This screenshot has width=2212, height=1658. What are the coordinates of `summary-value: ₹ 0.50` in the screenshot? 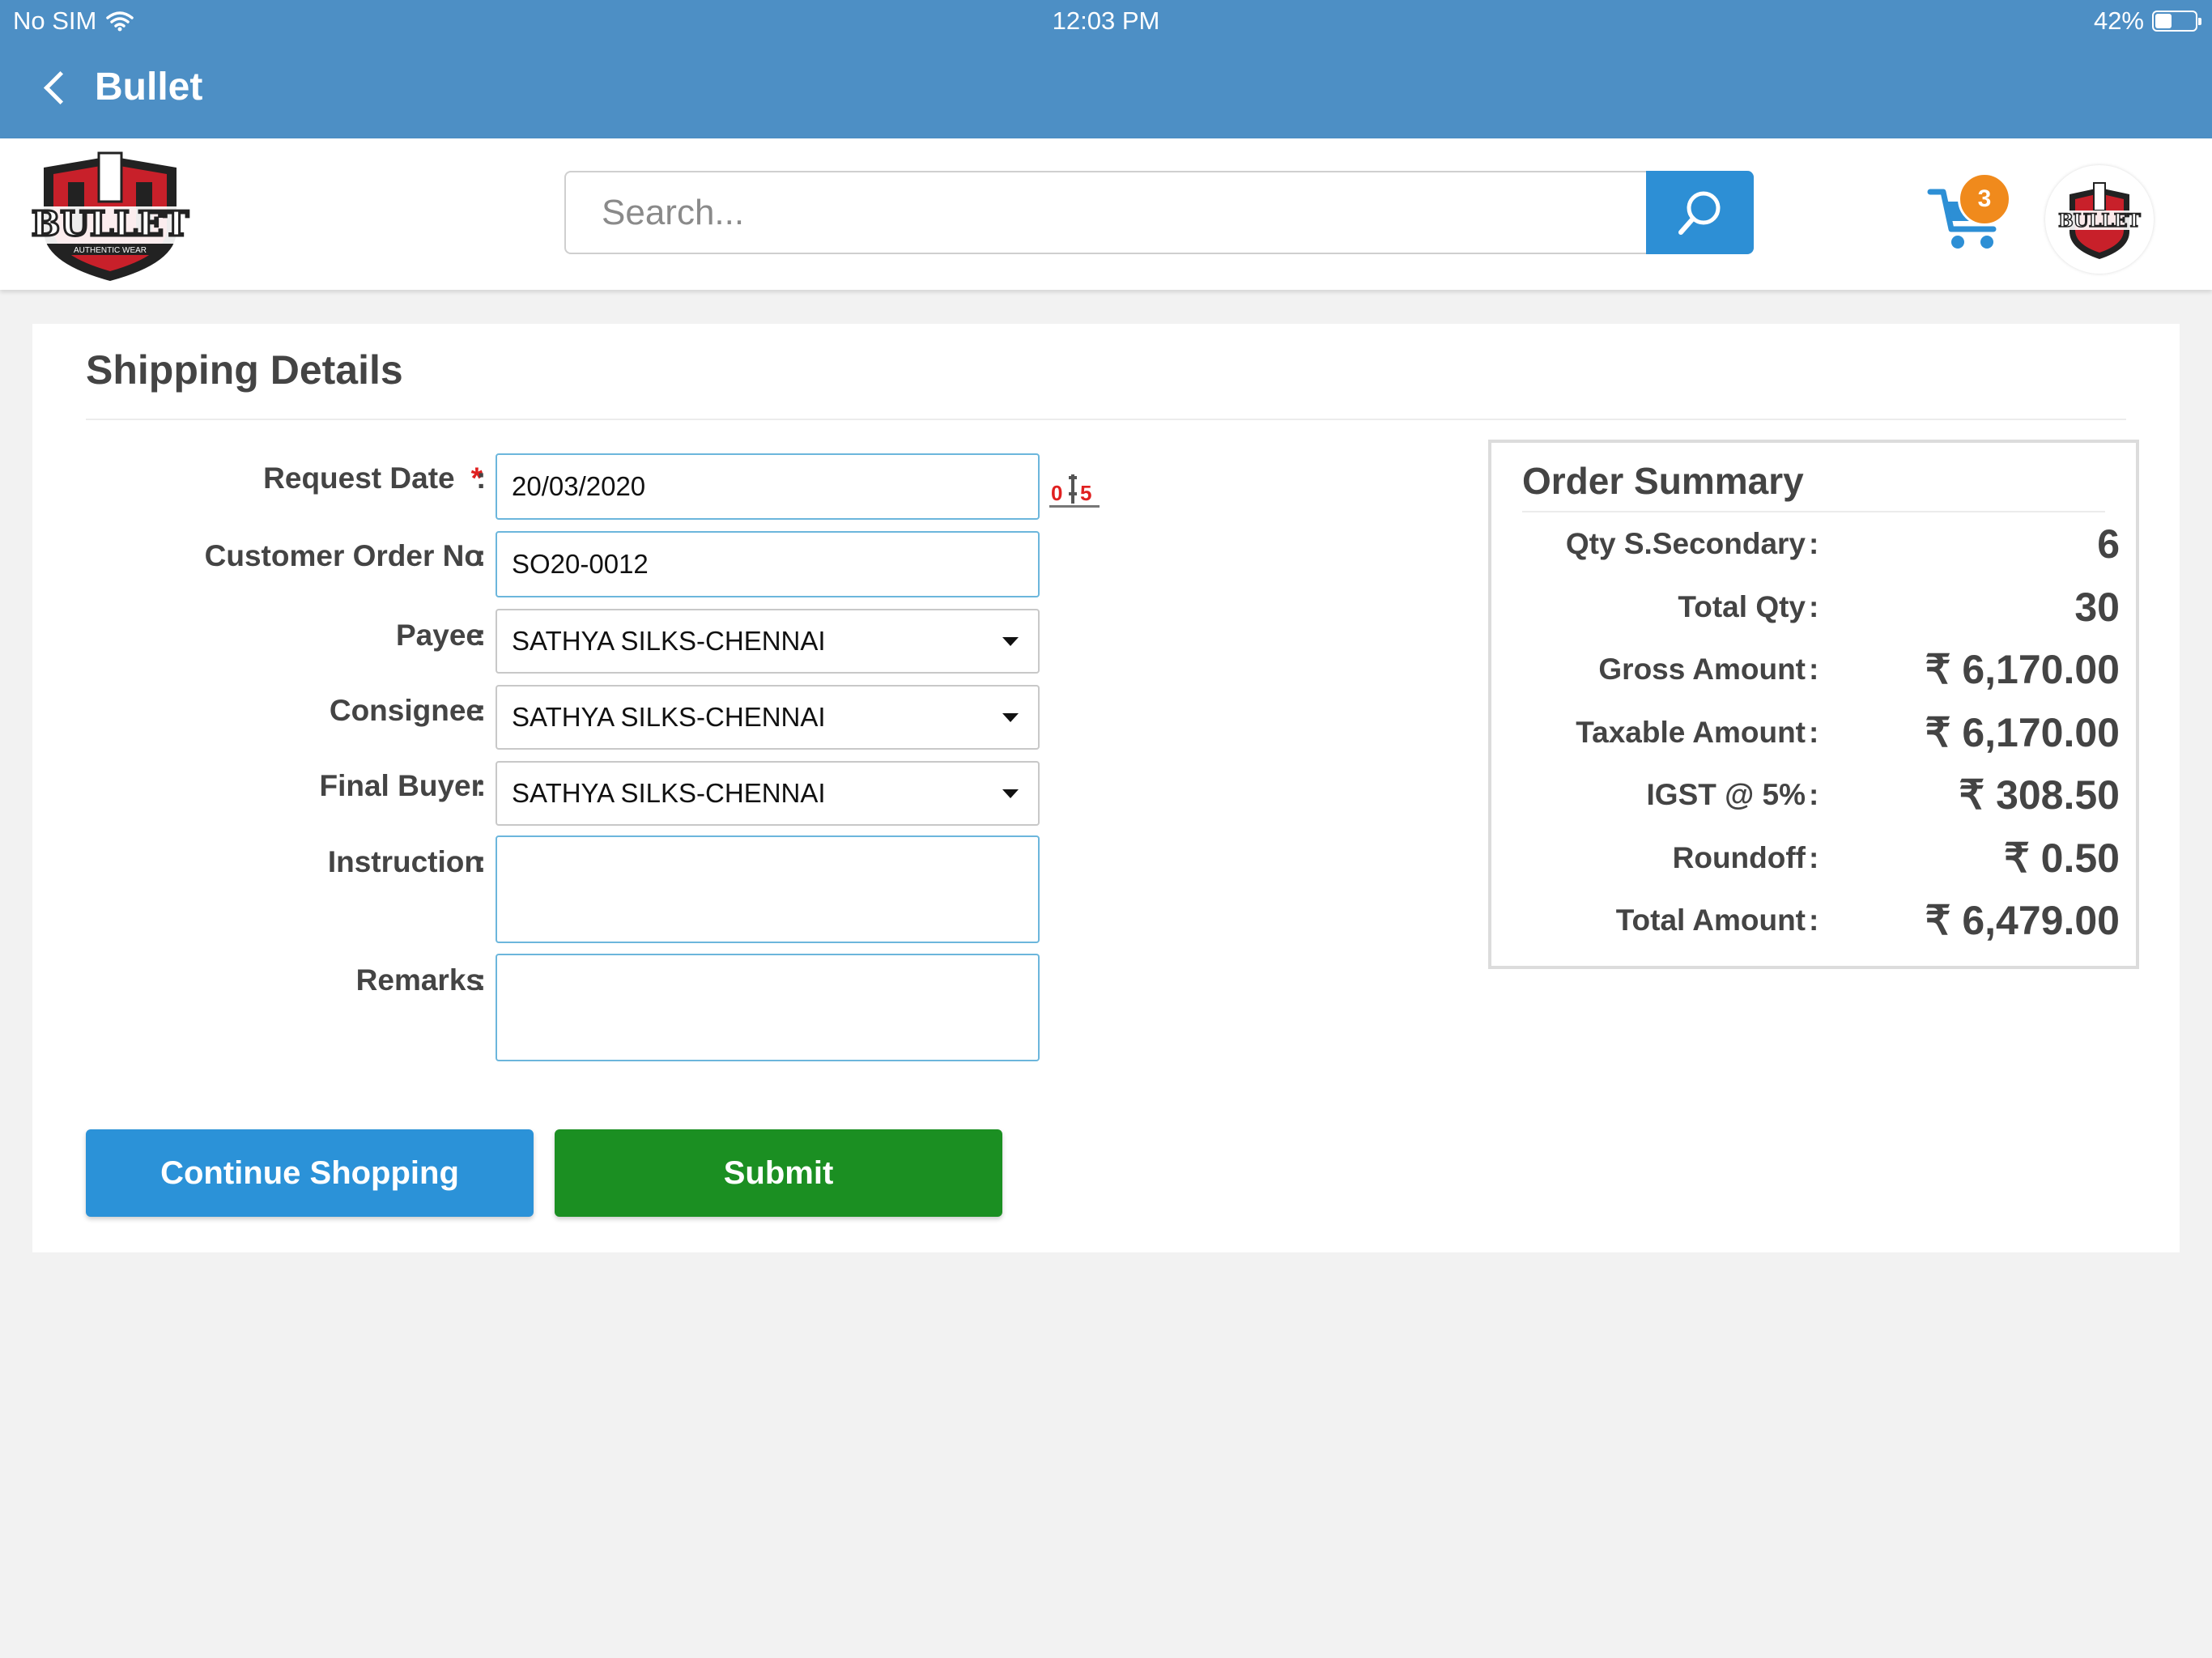 It's located at (2062, 858).